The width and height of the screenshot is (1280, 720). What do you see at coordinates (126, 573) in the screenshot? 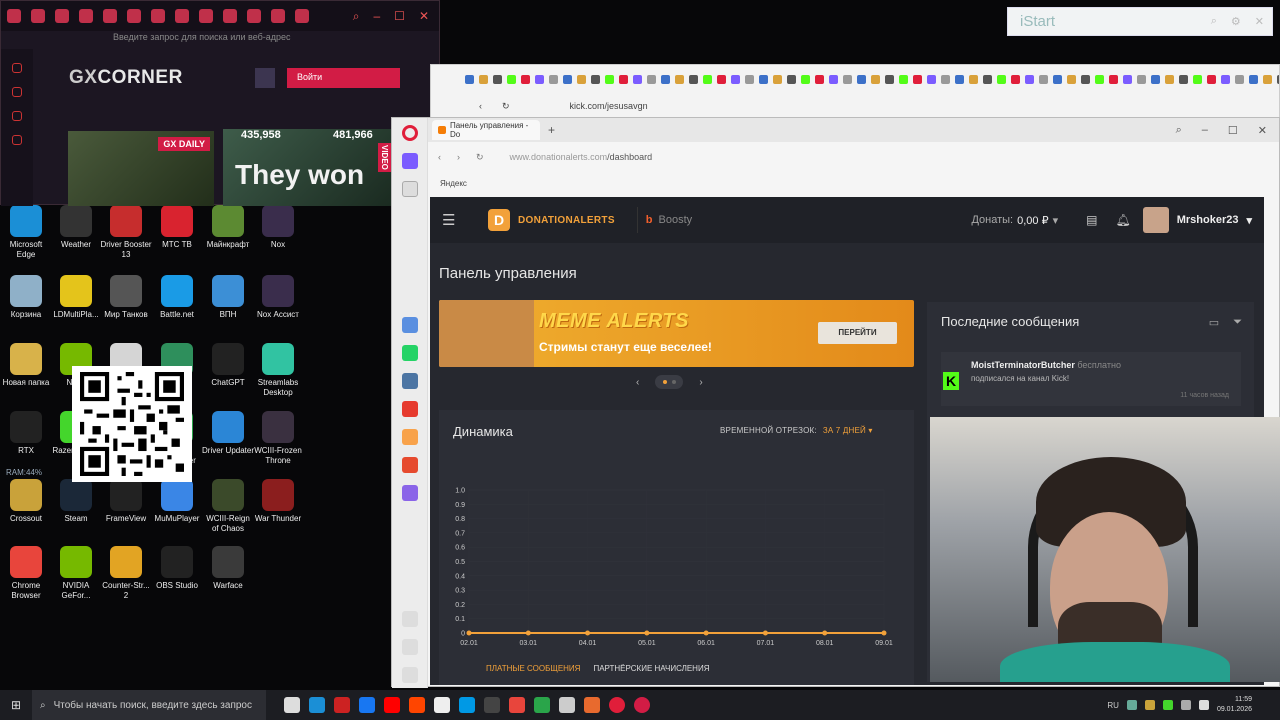
I see `desktop-icon: Counter-Str... 2` at bounding box center [126, 573].